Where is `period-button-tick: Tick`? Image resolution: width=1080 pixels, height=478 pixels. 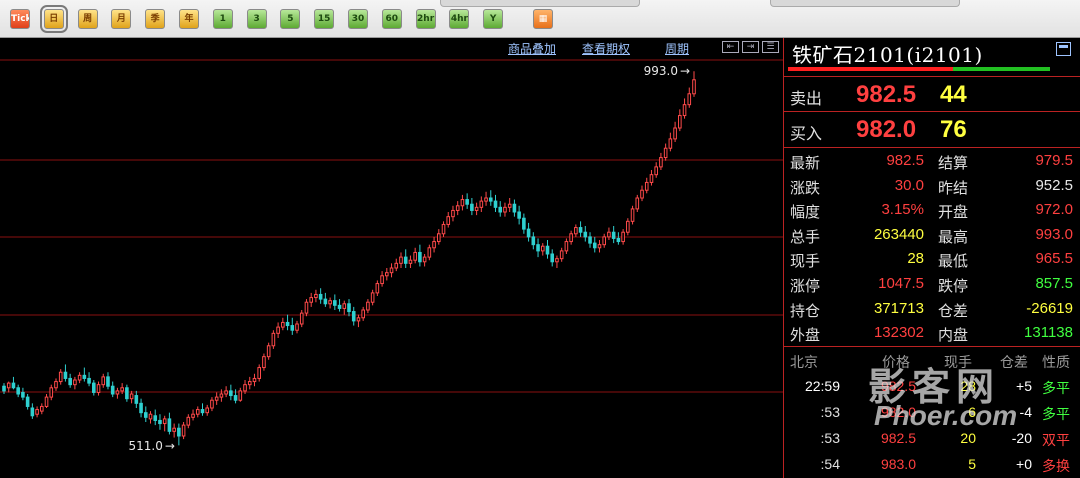
period-button-tick: Tick is located at coordinates (20, 19).